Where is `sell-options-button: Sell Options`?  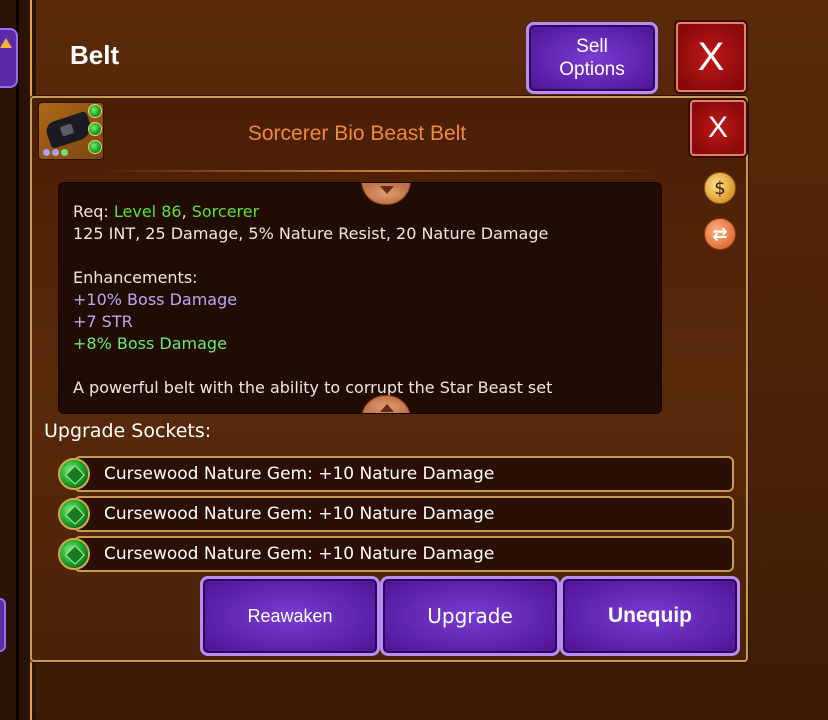 sell-options-button: Sell Options is located at coordinates (592, 58).